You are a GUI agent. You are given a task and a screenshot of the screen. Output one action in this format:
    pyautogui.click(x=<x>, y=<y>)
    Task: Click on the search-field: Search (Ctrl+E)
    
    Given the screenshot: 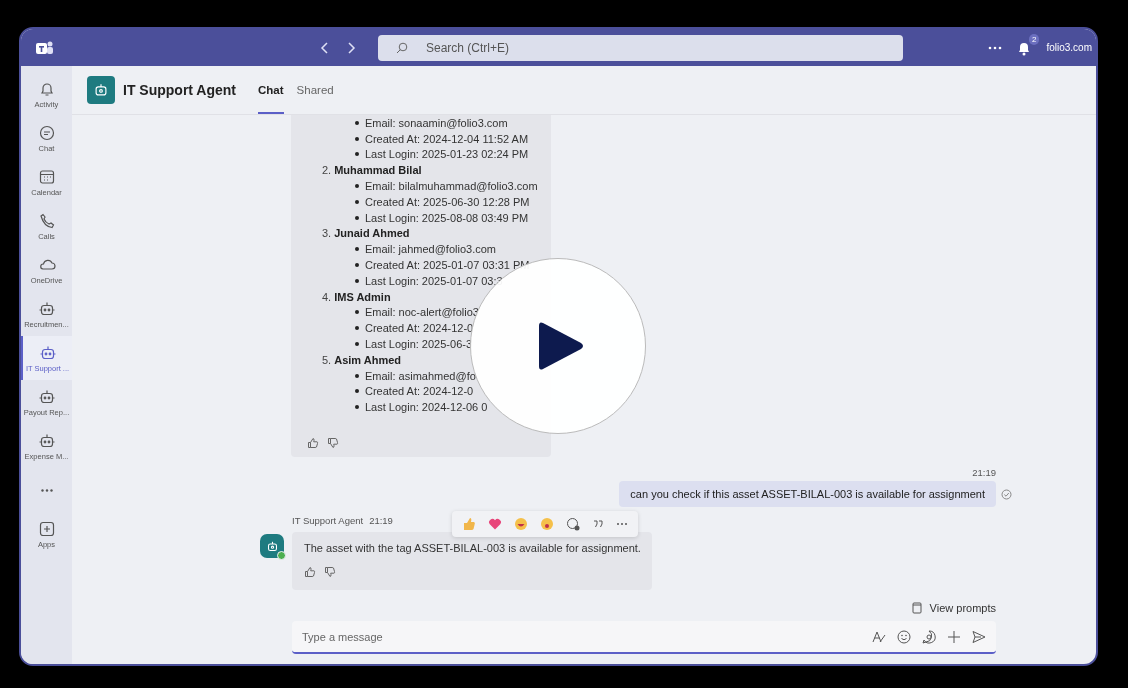 What is the action you would take?
    pyautogui.click(x=640, y=47)
    